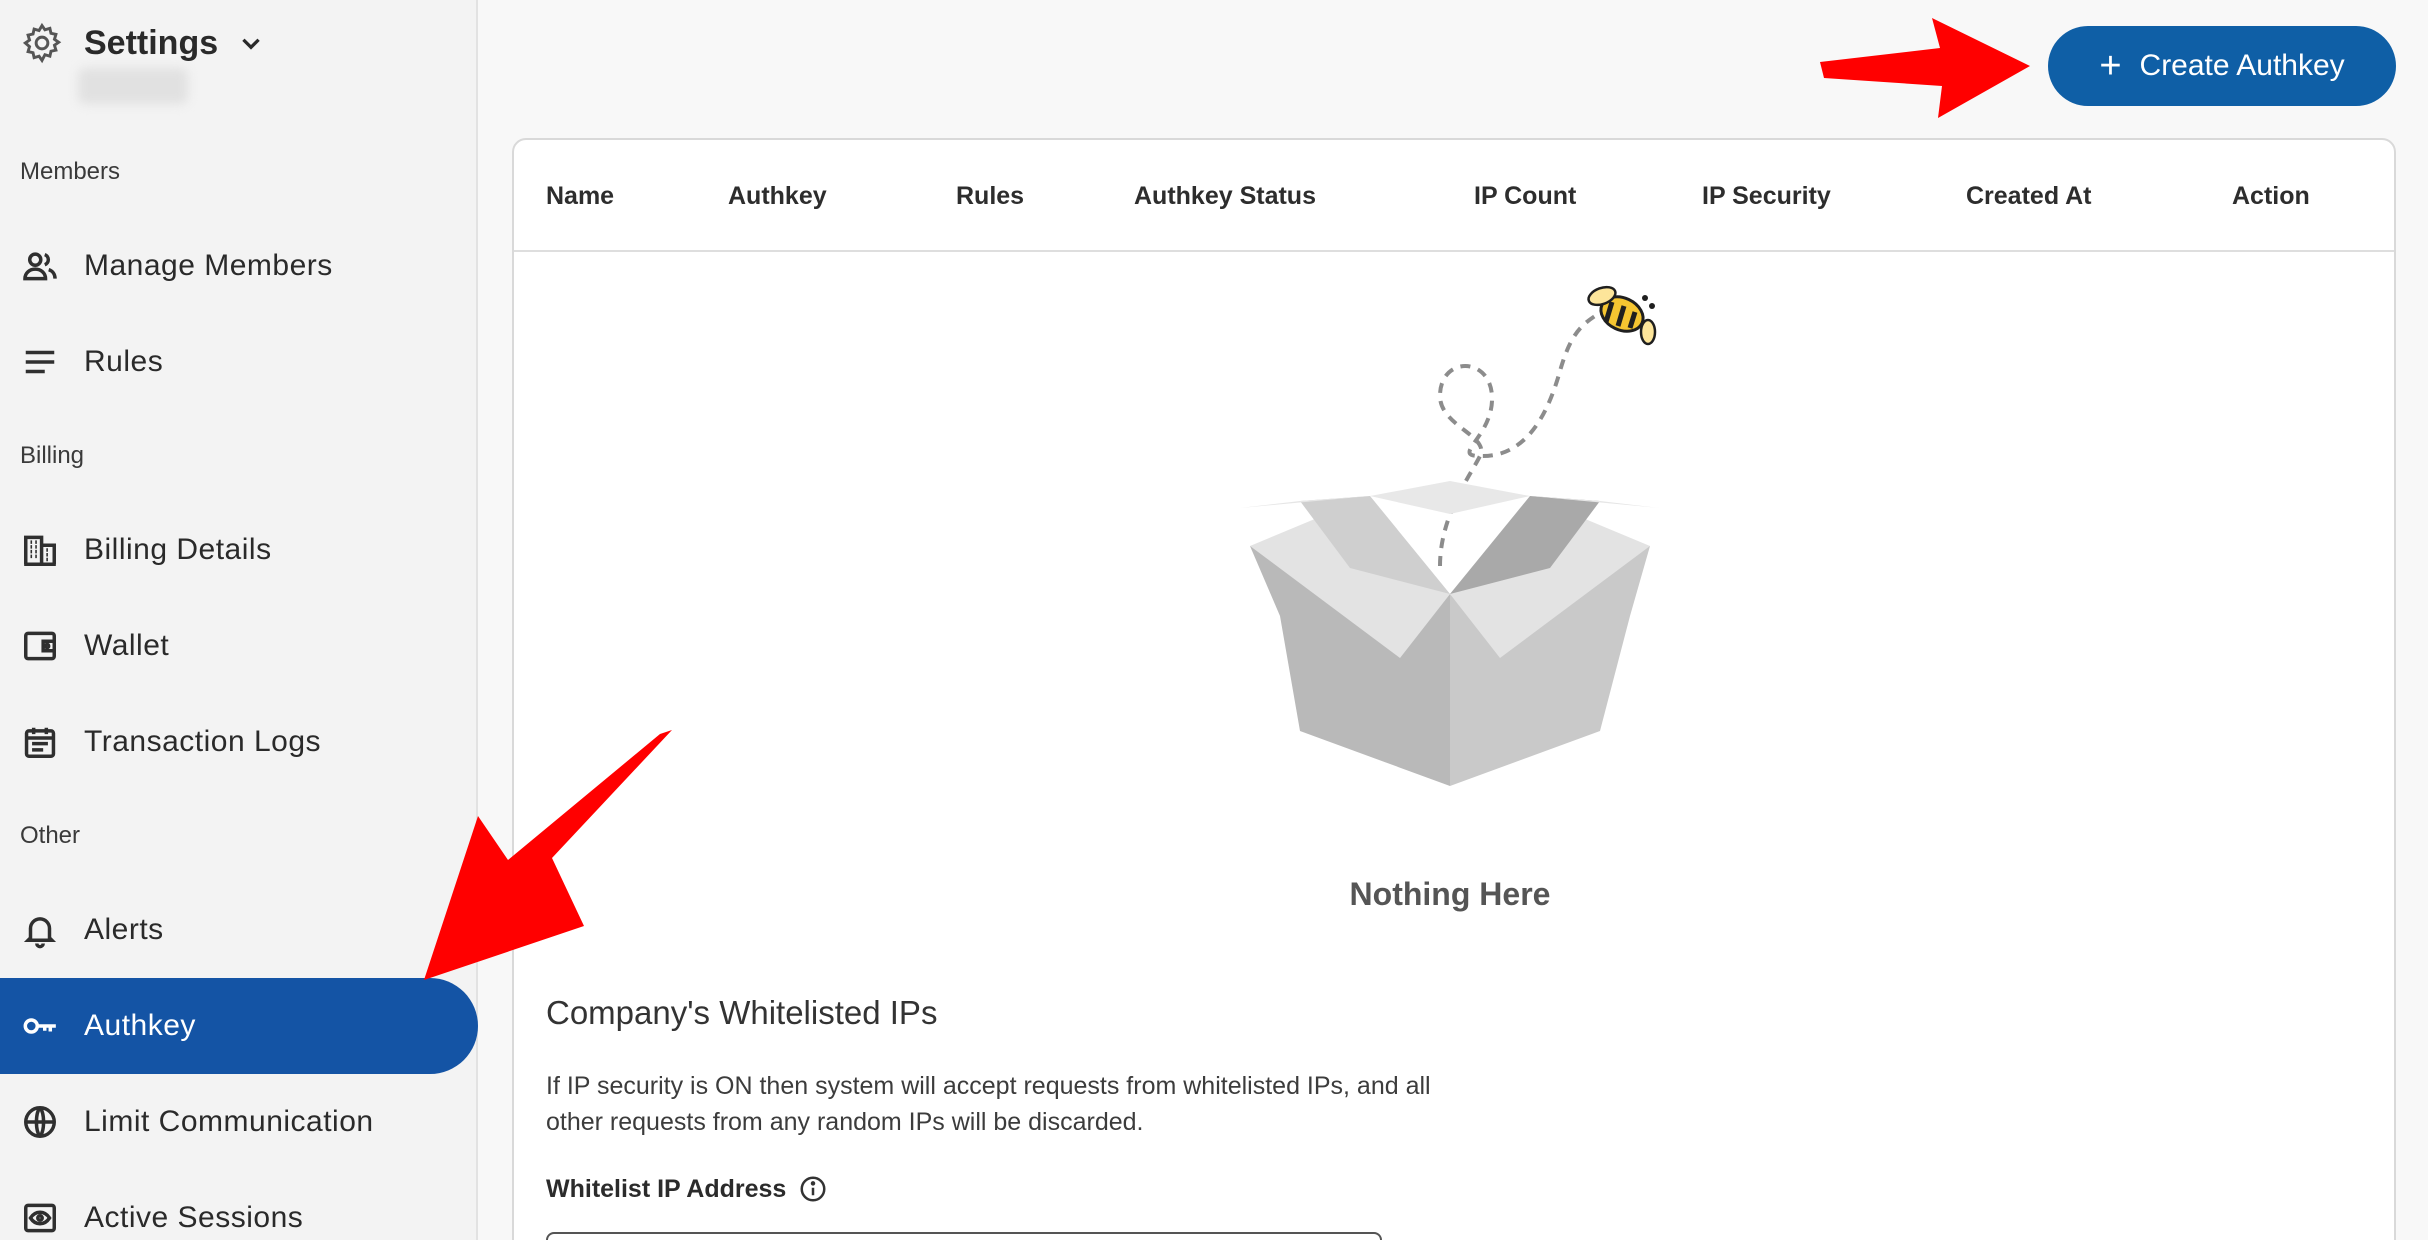 This screenshot has width=2428, height=1240. Describe the element at coordinates (178, 549) in the screenshot. I see `sidebar-item-label: Billing Details` at that location.